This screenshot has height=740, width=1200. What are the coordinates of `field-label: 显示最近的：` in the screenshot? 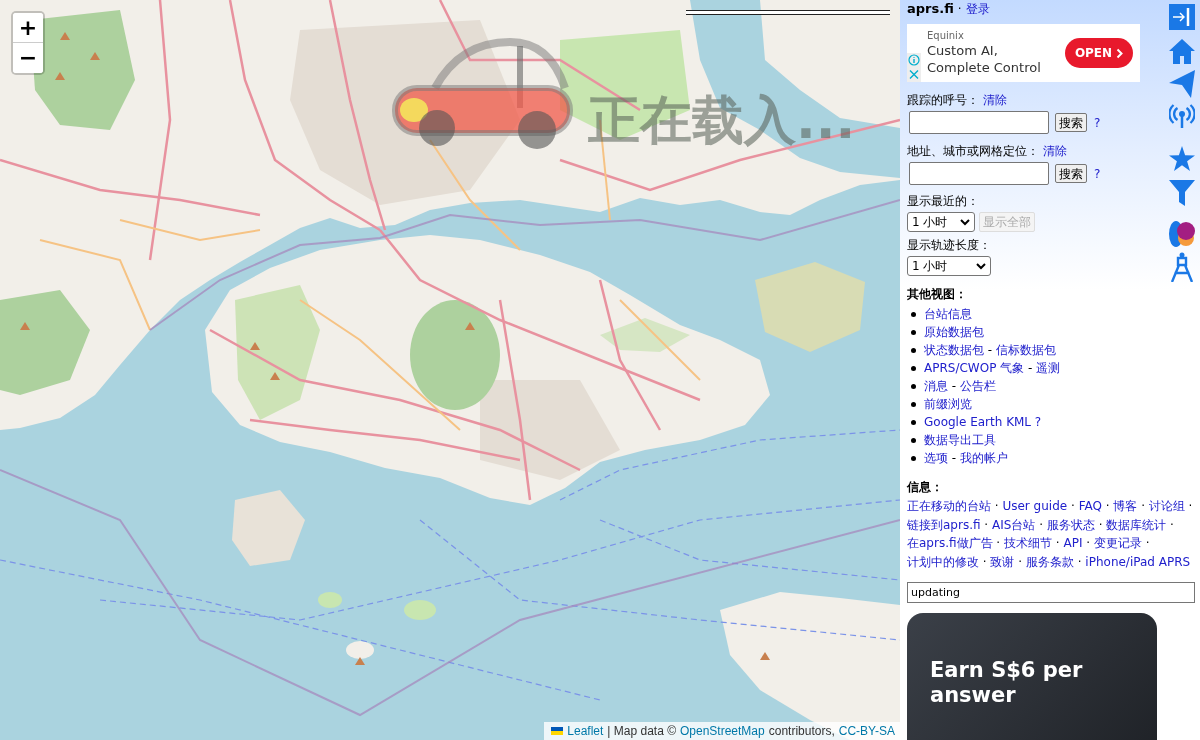 It's located at (943, 201).